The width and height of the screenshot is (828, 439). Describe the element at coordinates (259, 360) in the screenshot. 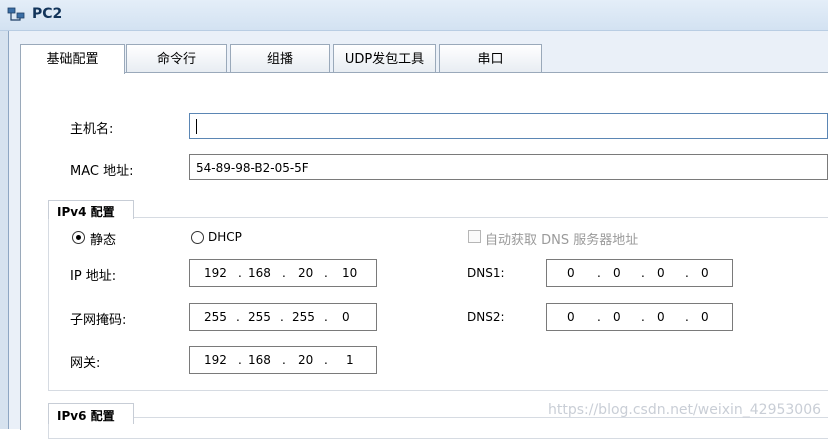

I see `gateway-octet-2: 168` at that location.